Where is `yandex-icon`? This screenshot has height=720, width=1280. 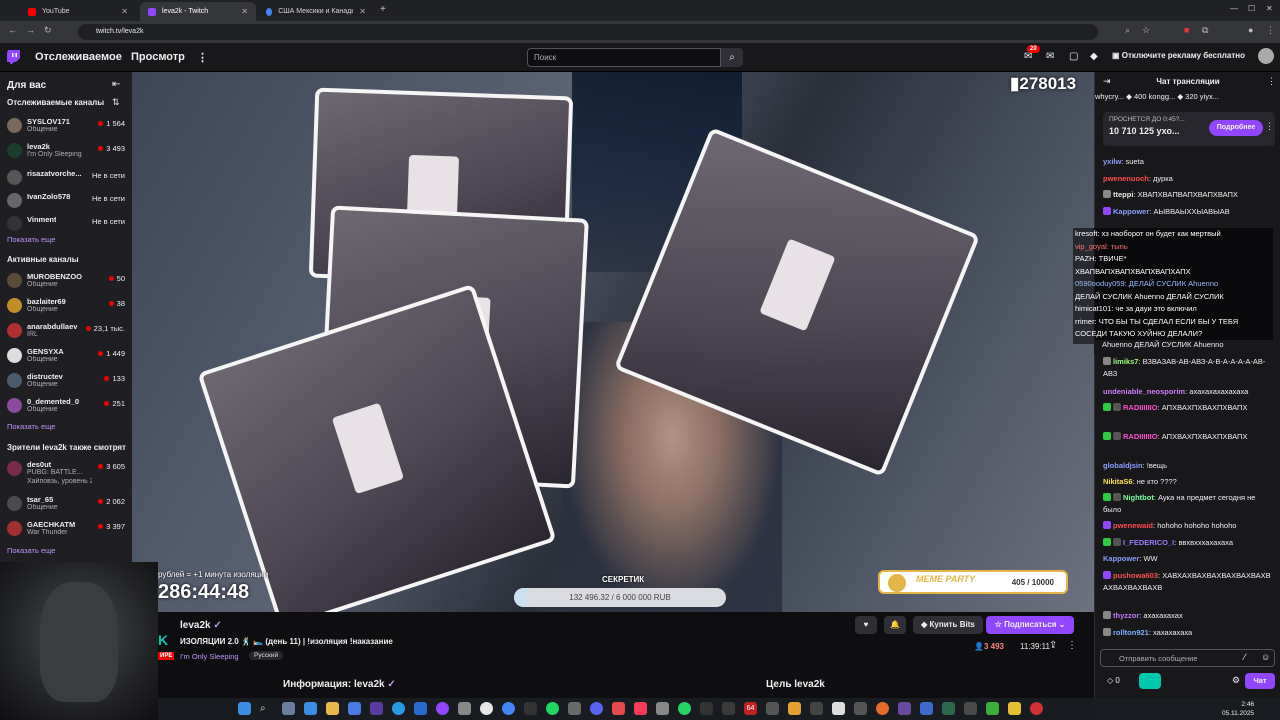
yandex-icon is located at coordinates (486, 708).